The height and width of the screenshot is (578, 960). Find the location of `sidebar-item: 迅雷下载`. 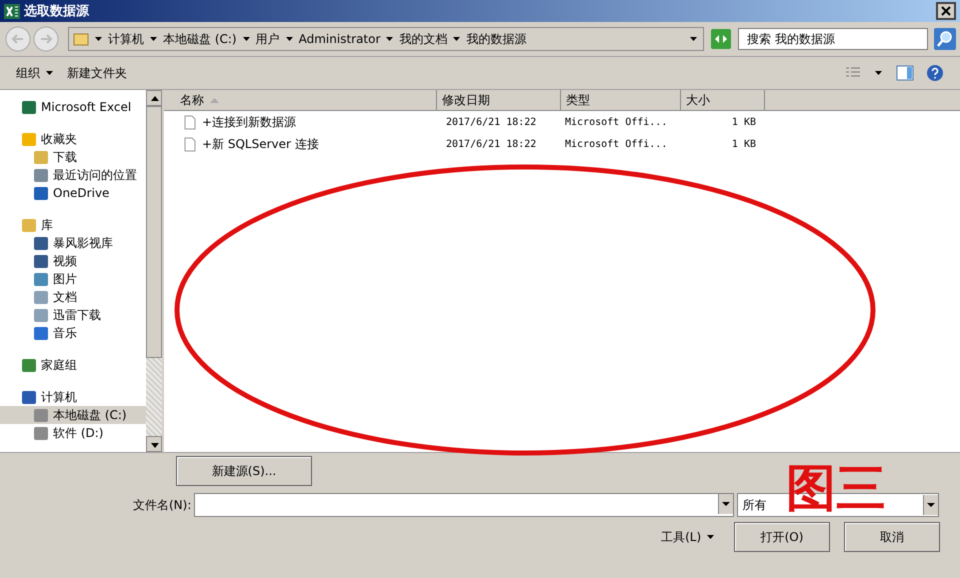

sidebar-item: 迅雷下载 is located at coordinates (73, 315).